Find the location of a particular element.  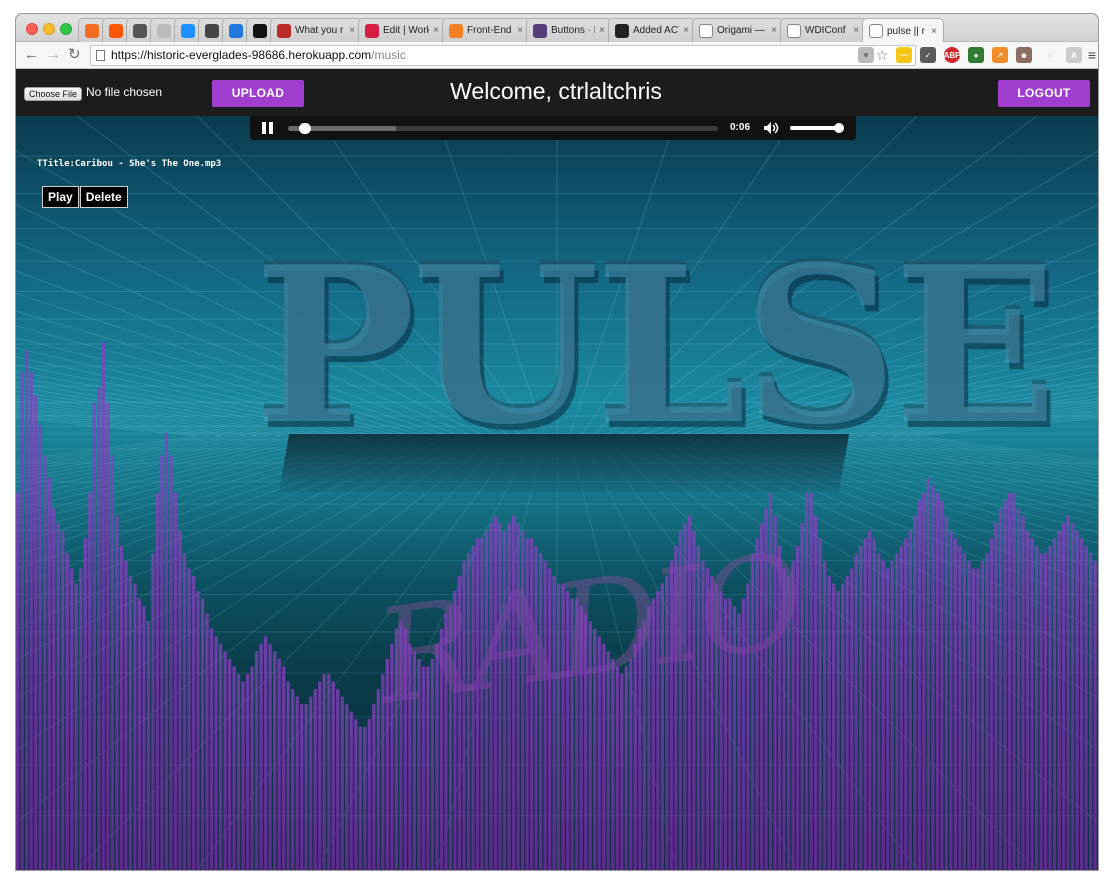

volume-handle is located at coordinates (839, 128).